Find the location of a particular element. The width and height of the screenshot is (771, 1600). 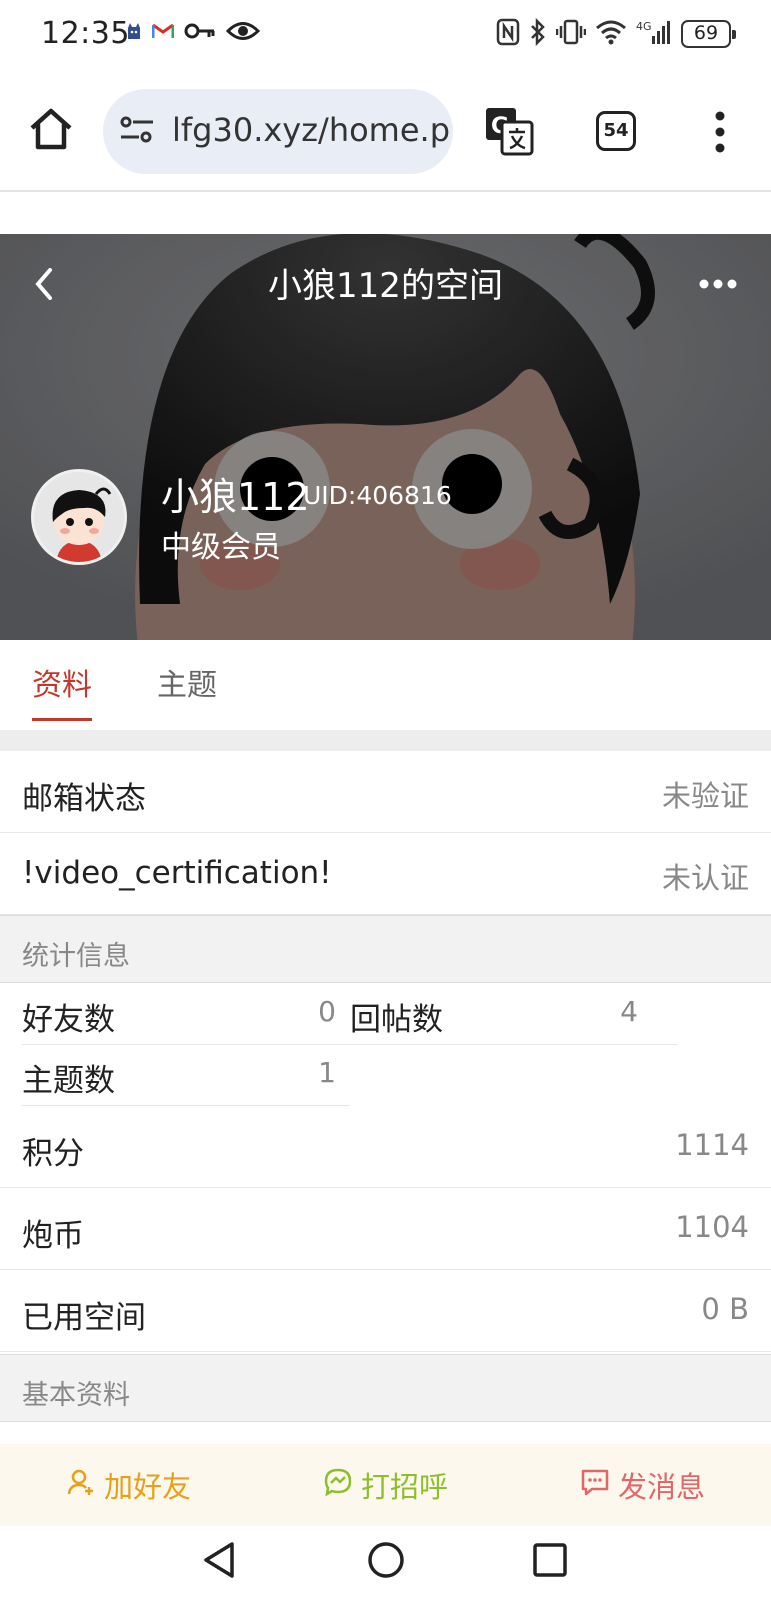

points-row: 积分 1114 is located at coordinates (385, 1147).